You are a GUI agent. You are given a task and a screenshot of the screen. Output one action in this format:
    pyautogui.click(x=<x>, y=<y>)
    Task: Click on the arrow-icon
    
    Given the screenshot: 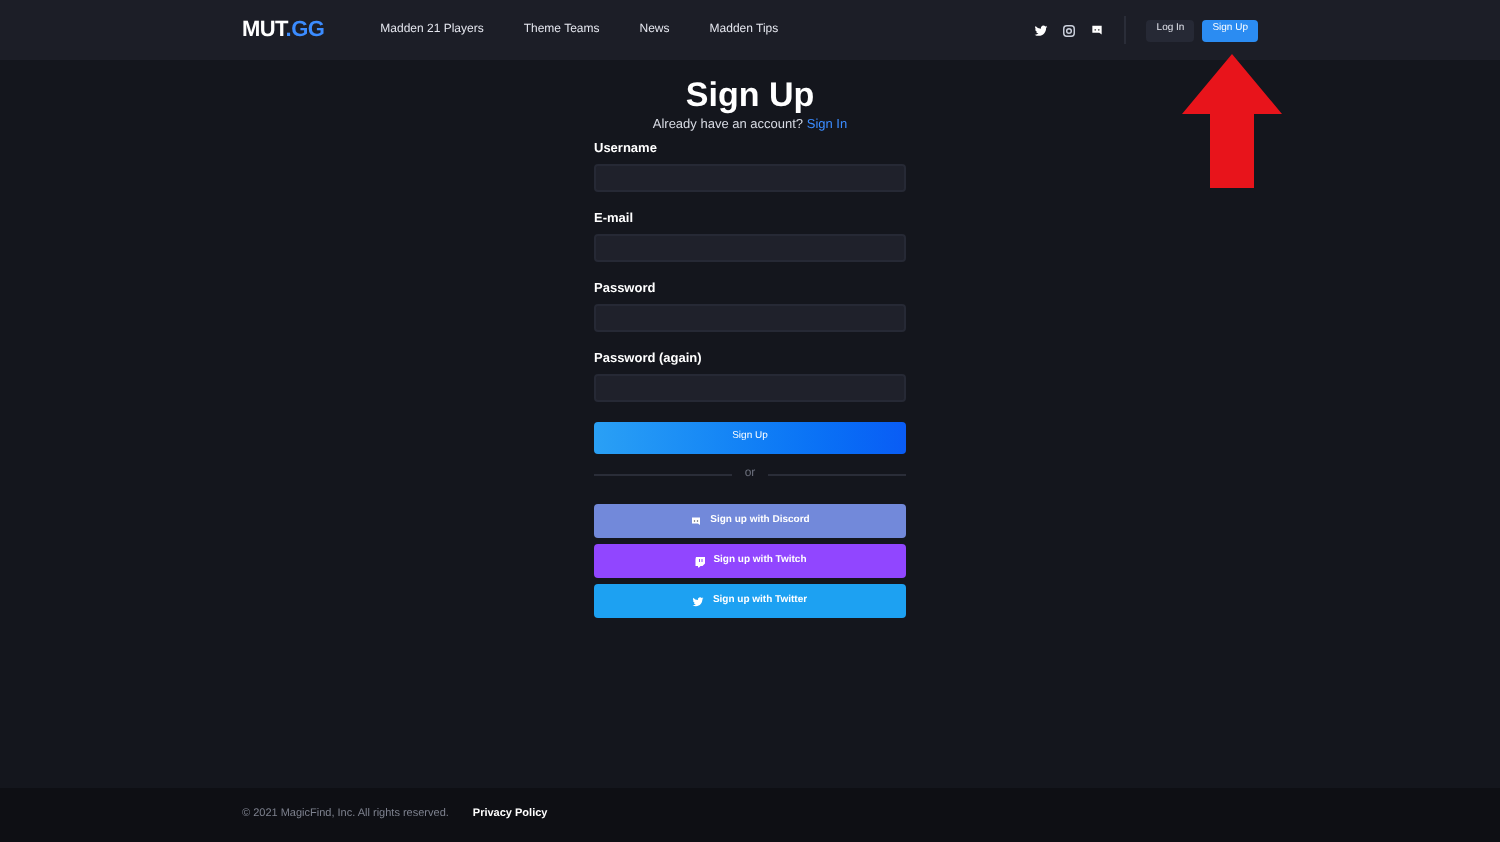 What is the action you would take?
    pyautogui.click(x=1232, y=121)
    